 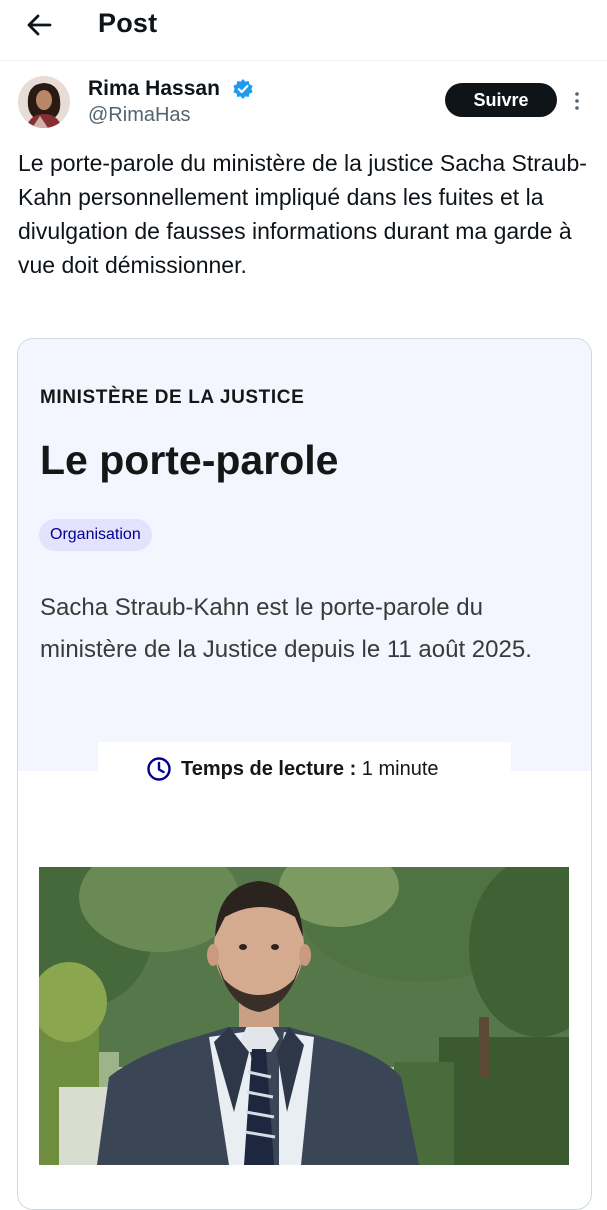 I want to click on card-organization: MINISTÈRE DE LA JUSTICE, so click(x=172, y=397).